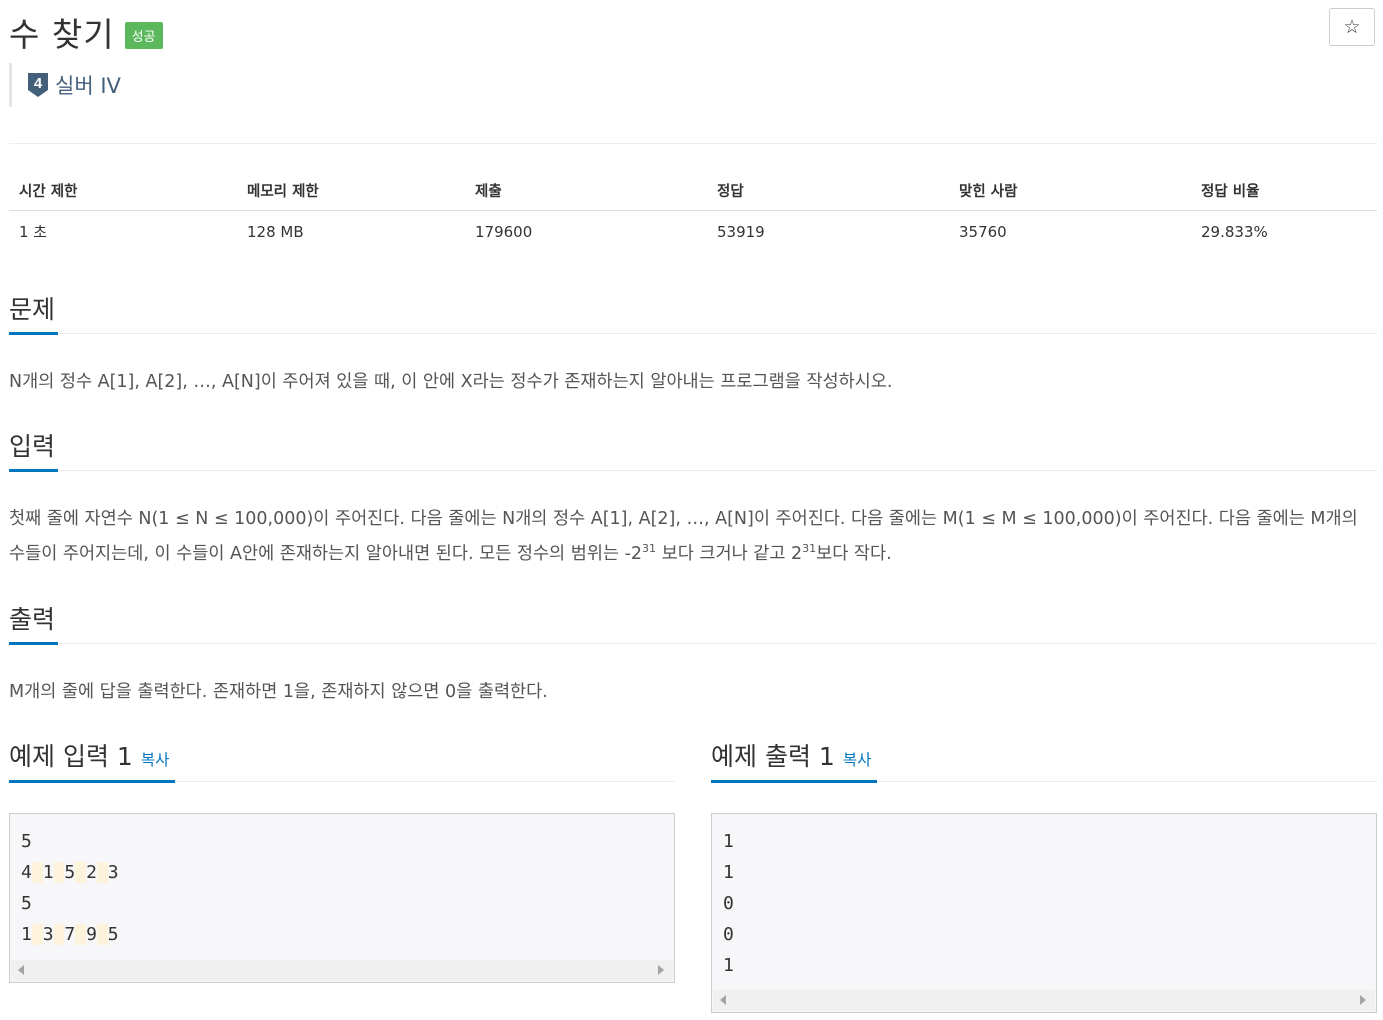  Describe the element at coordinates (32, 309) in the screenshot. I see `problem-section-title: 문제` at that location.